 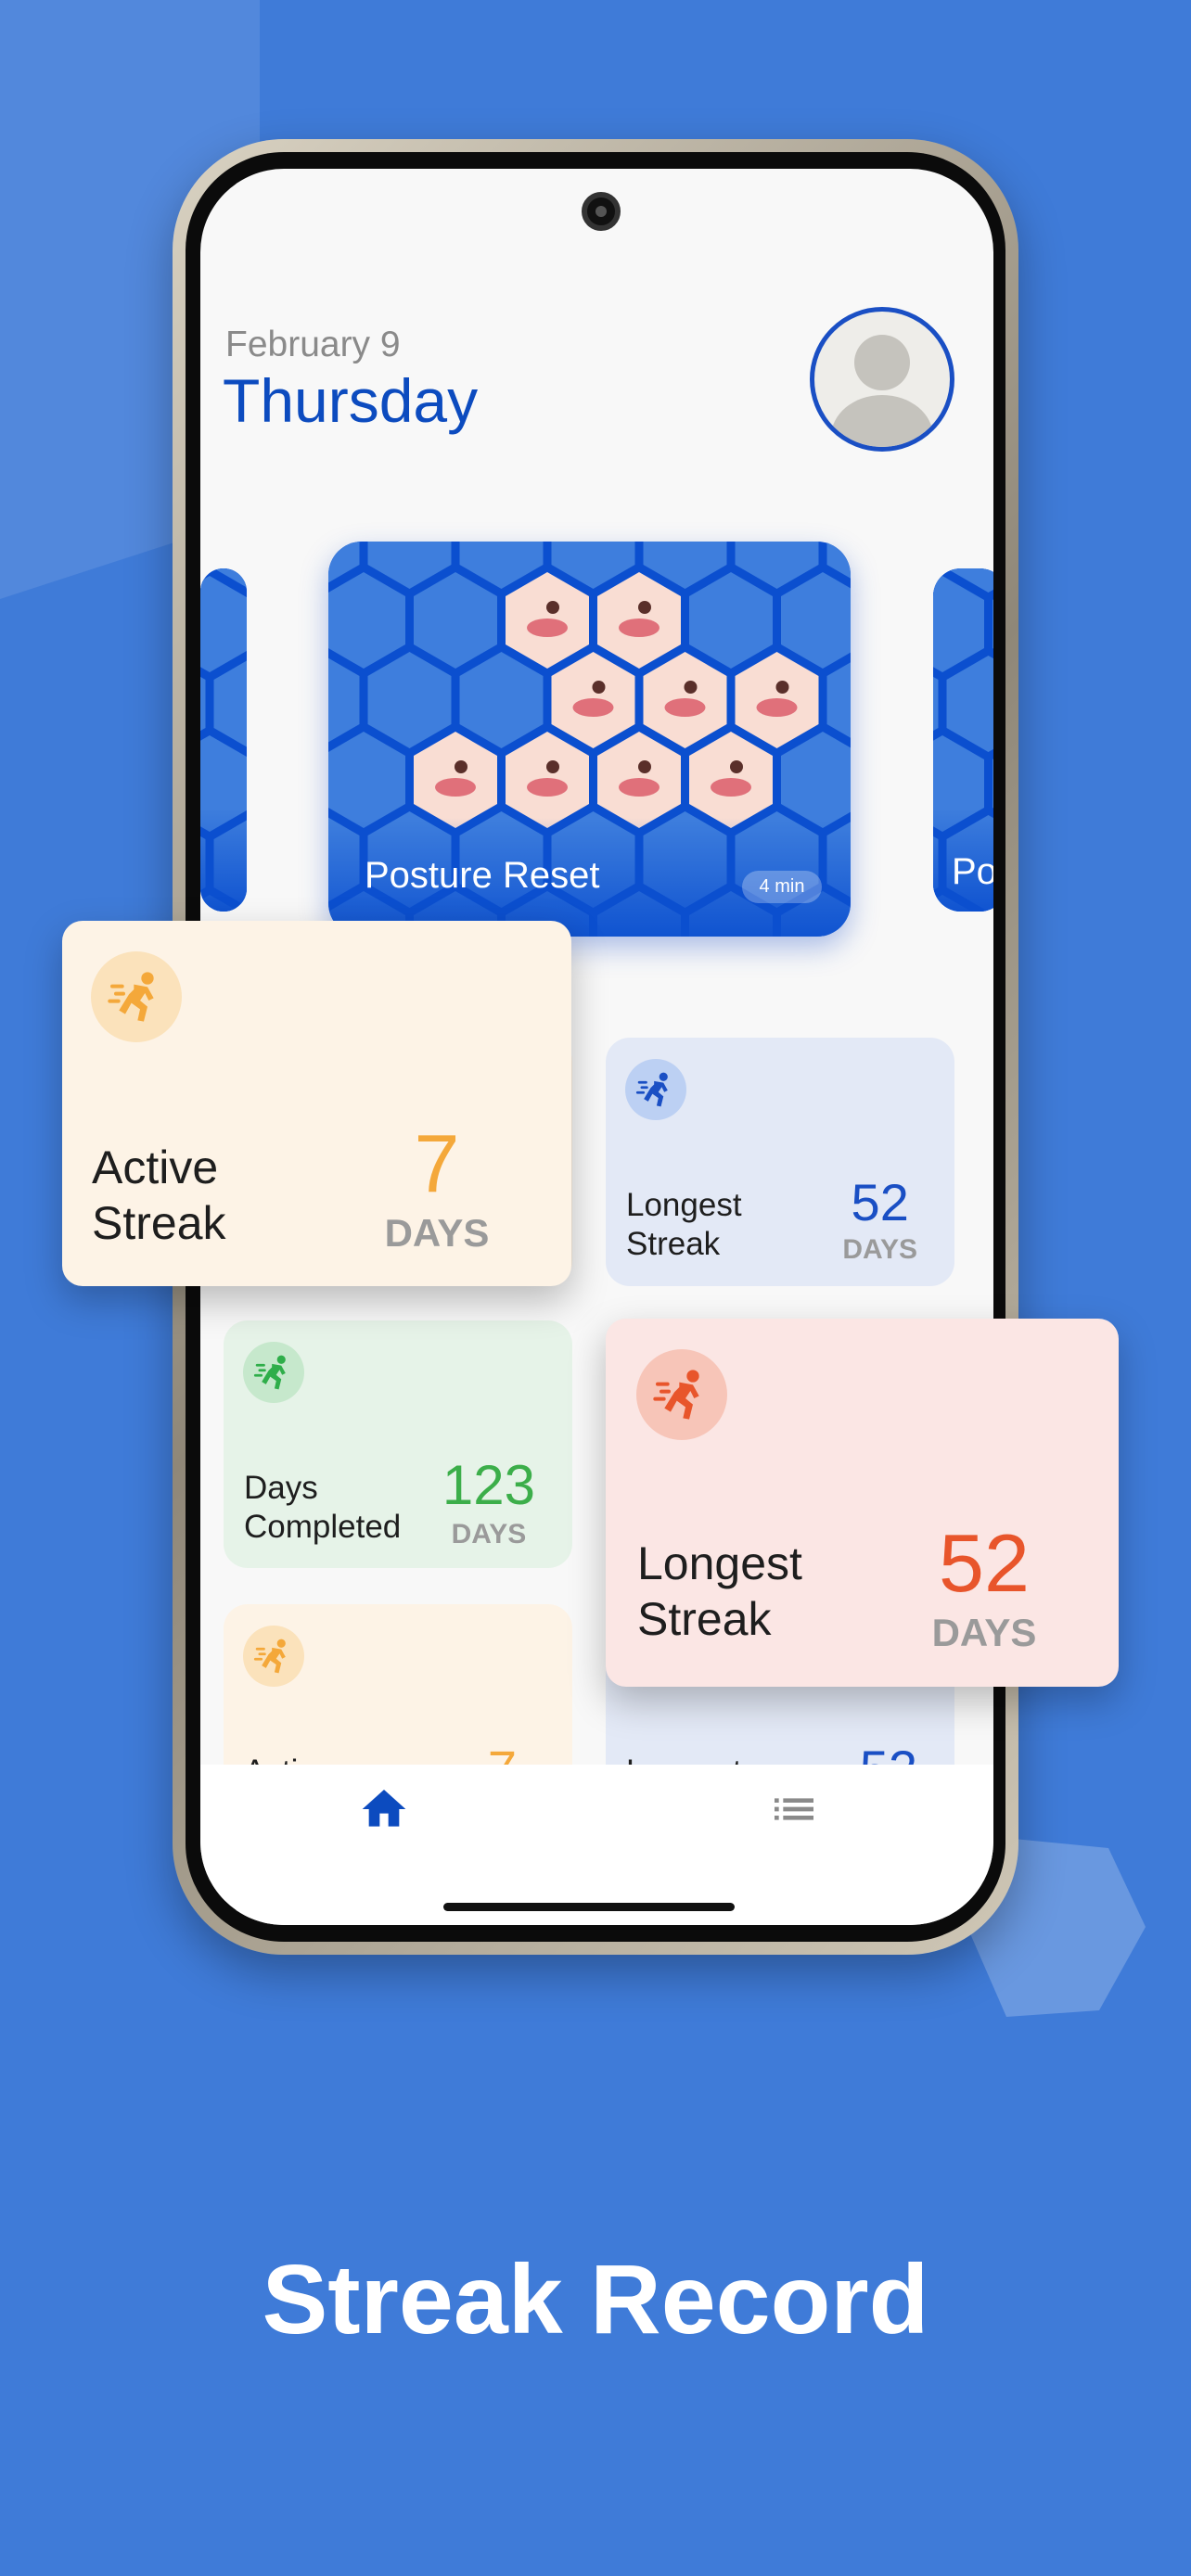 What do you see at coordinates (398, 1444) in the screenshot?
I see `stat-card-days-completed: Days Completed 123 DAYS` at bounding box center [398, 1444].